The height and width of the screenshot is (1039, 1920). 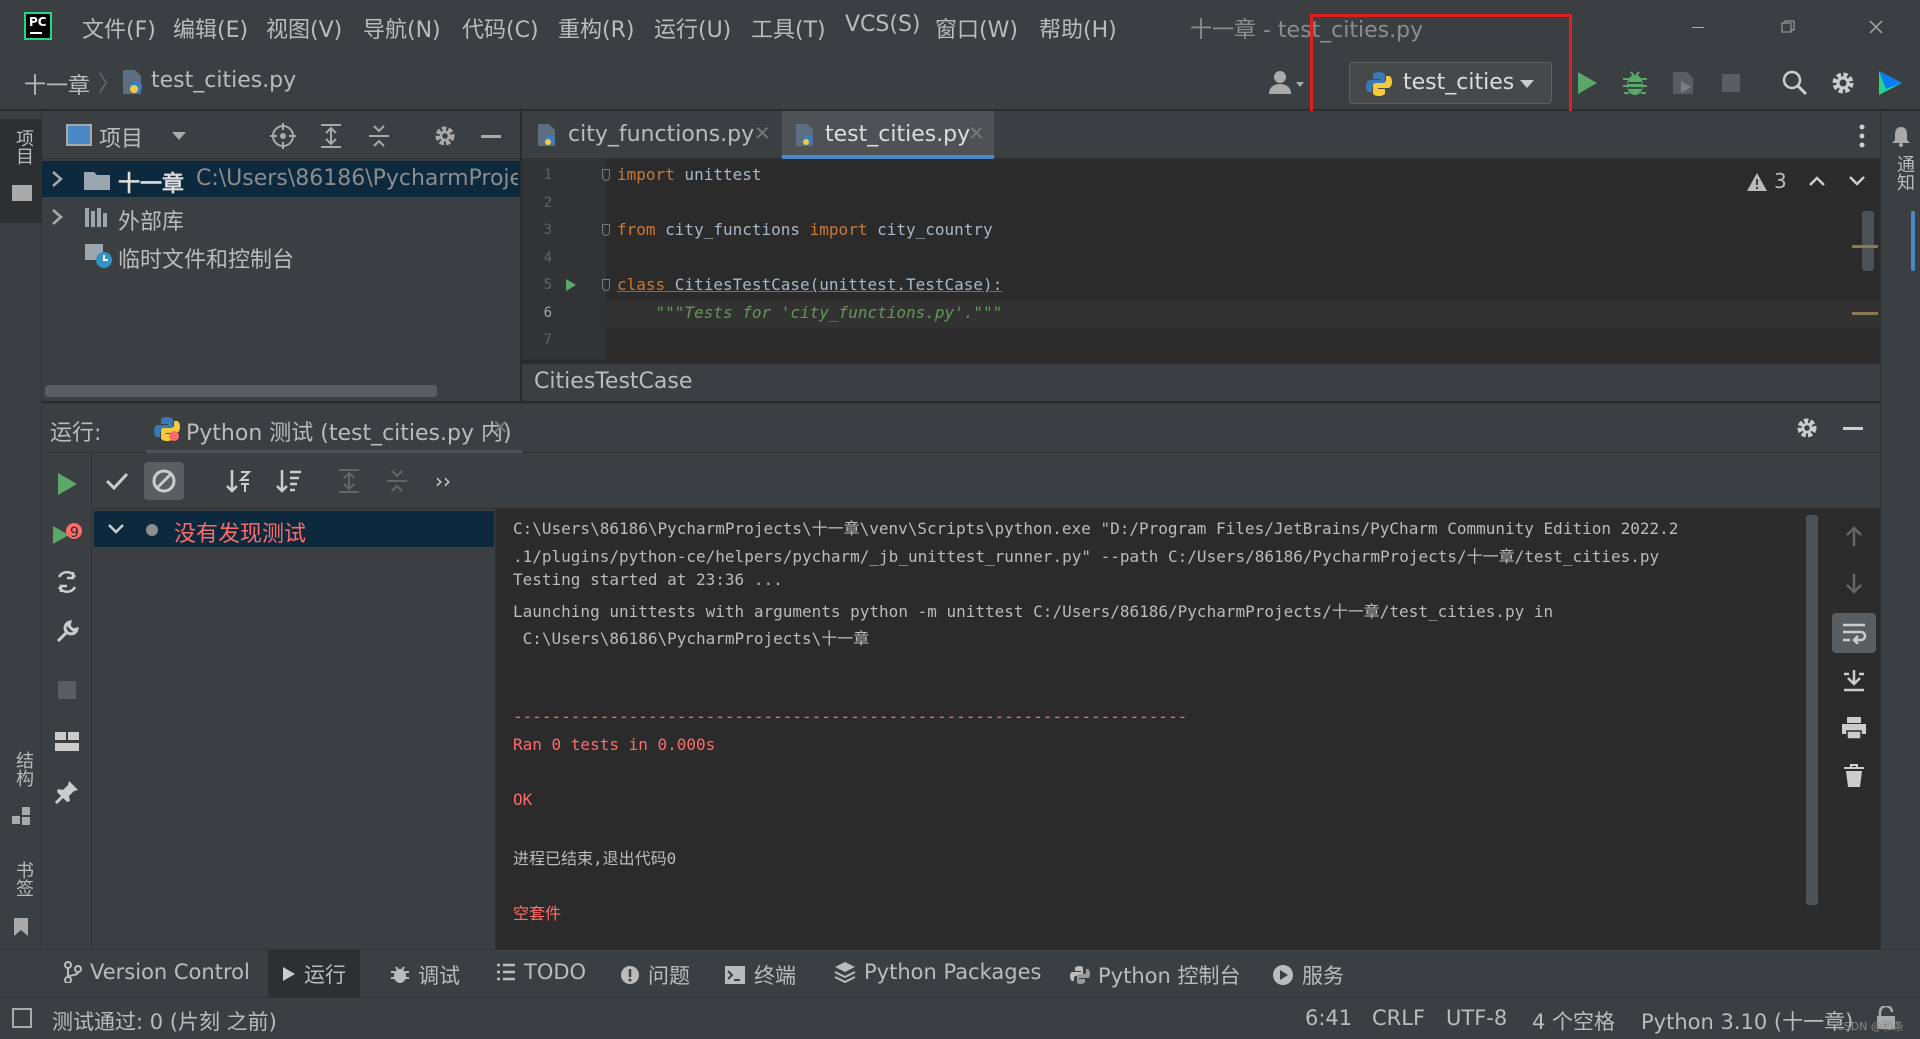 I want to click on run-icon, so click(x=1587, y=83).